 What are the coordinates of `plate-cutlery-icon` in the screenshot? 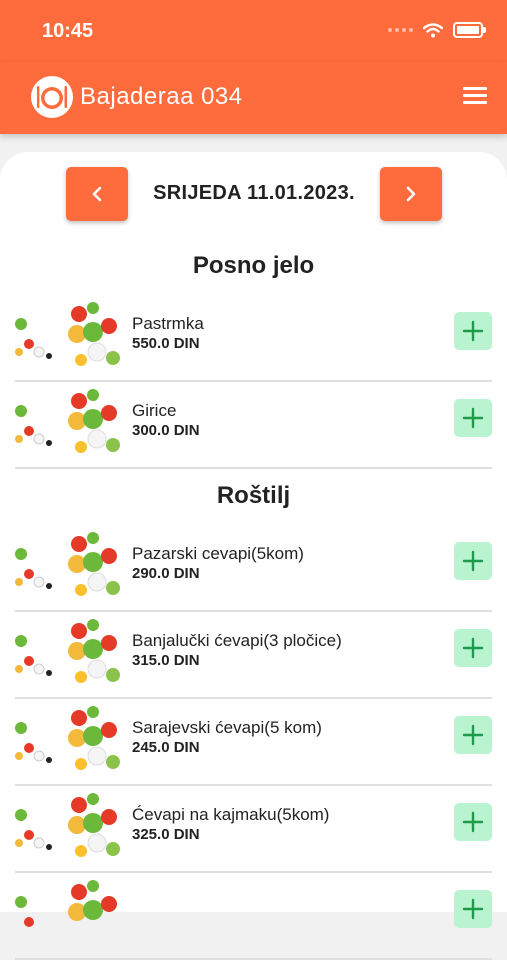 It's located at (52, 97).